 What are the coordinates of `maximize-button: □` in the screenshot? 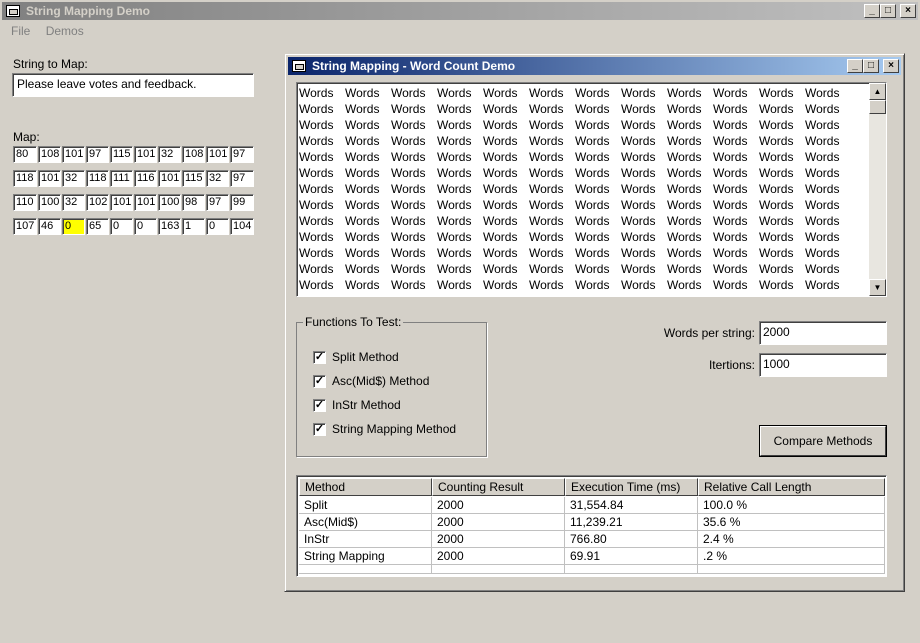 It's located at (888, 11).